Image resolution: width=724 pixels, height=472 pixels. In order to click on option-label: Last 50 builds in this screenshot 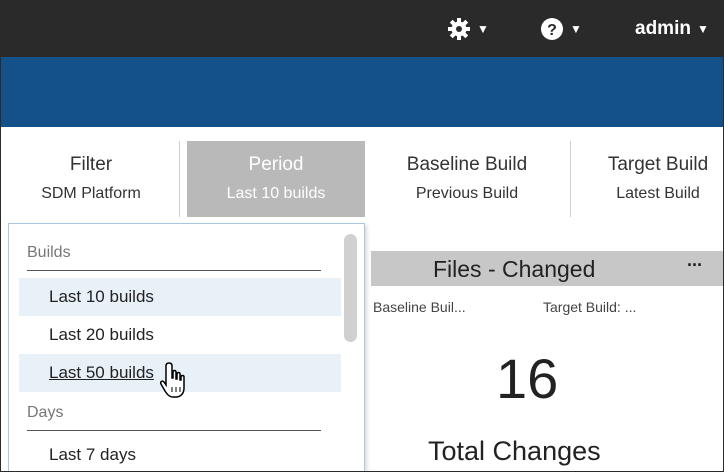, I will do `click(101, 372)`.